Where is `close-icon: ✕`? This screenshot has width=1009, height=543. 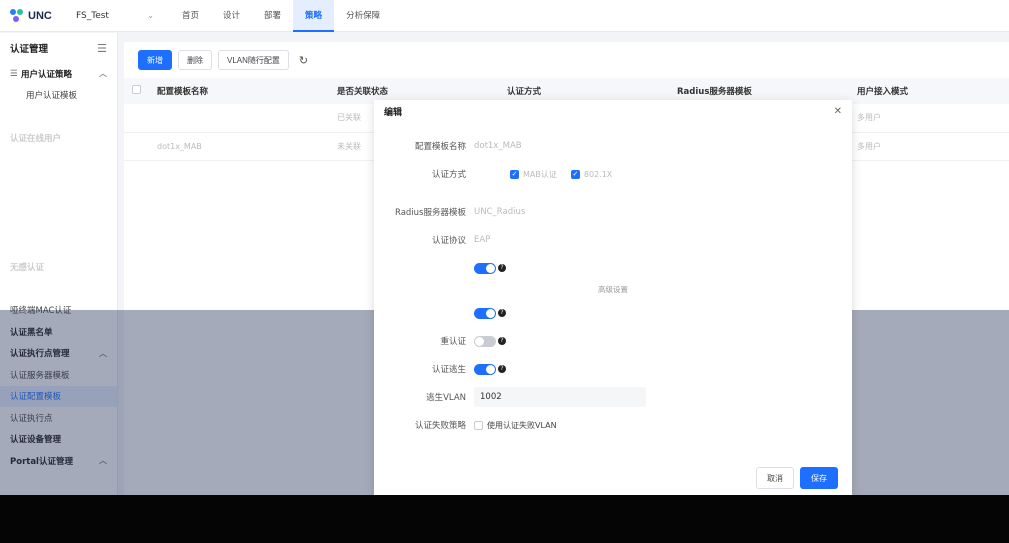
close-icon: ✕ is located at coordinates (838, 111).